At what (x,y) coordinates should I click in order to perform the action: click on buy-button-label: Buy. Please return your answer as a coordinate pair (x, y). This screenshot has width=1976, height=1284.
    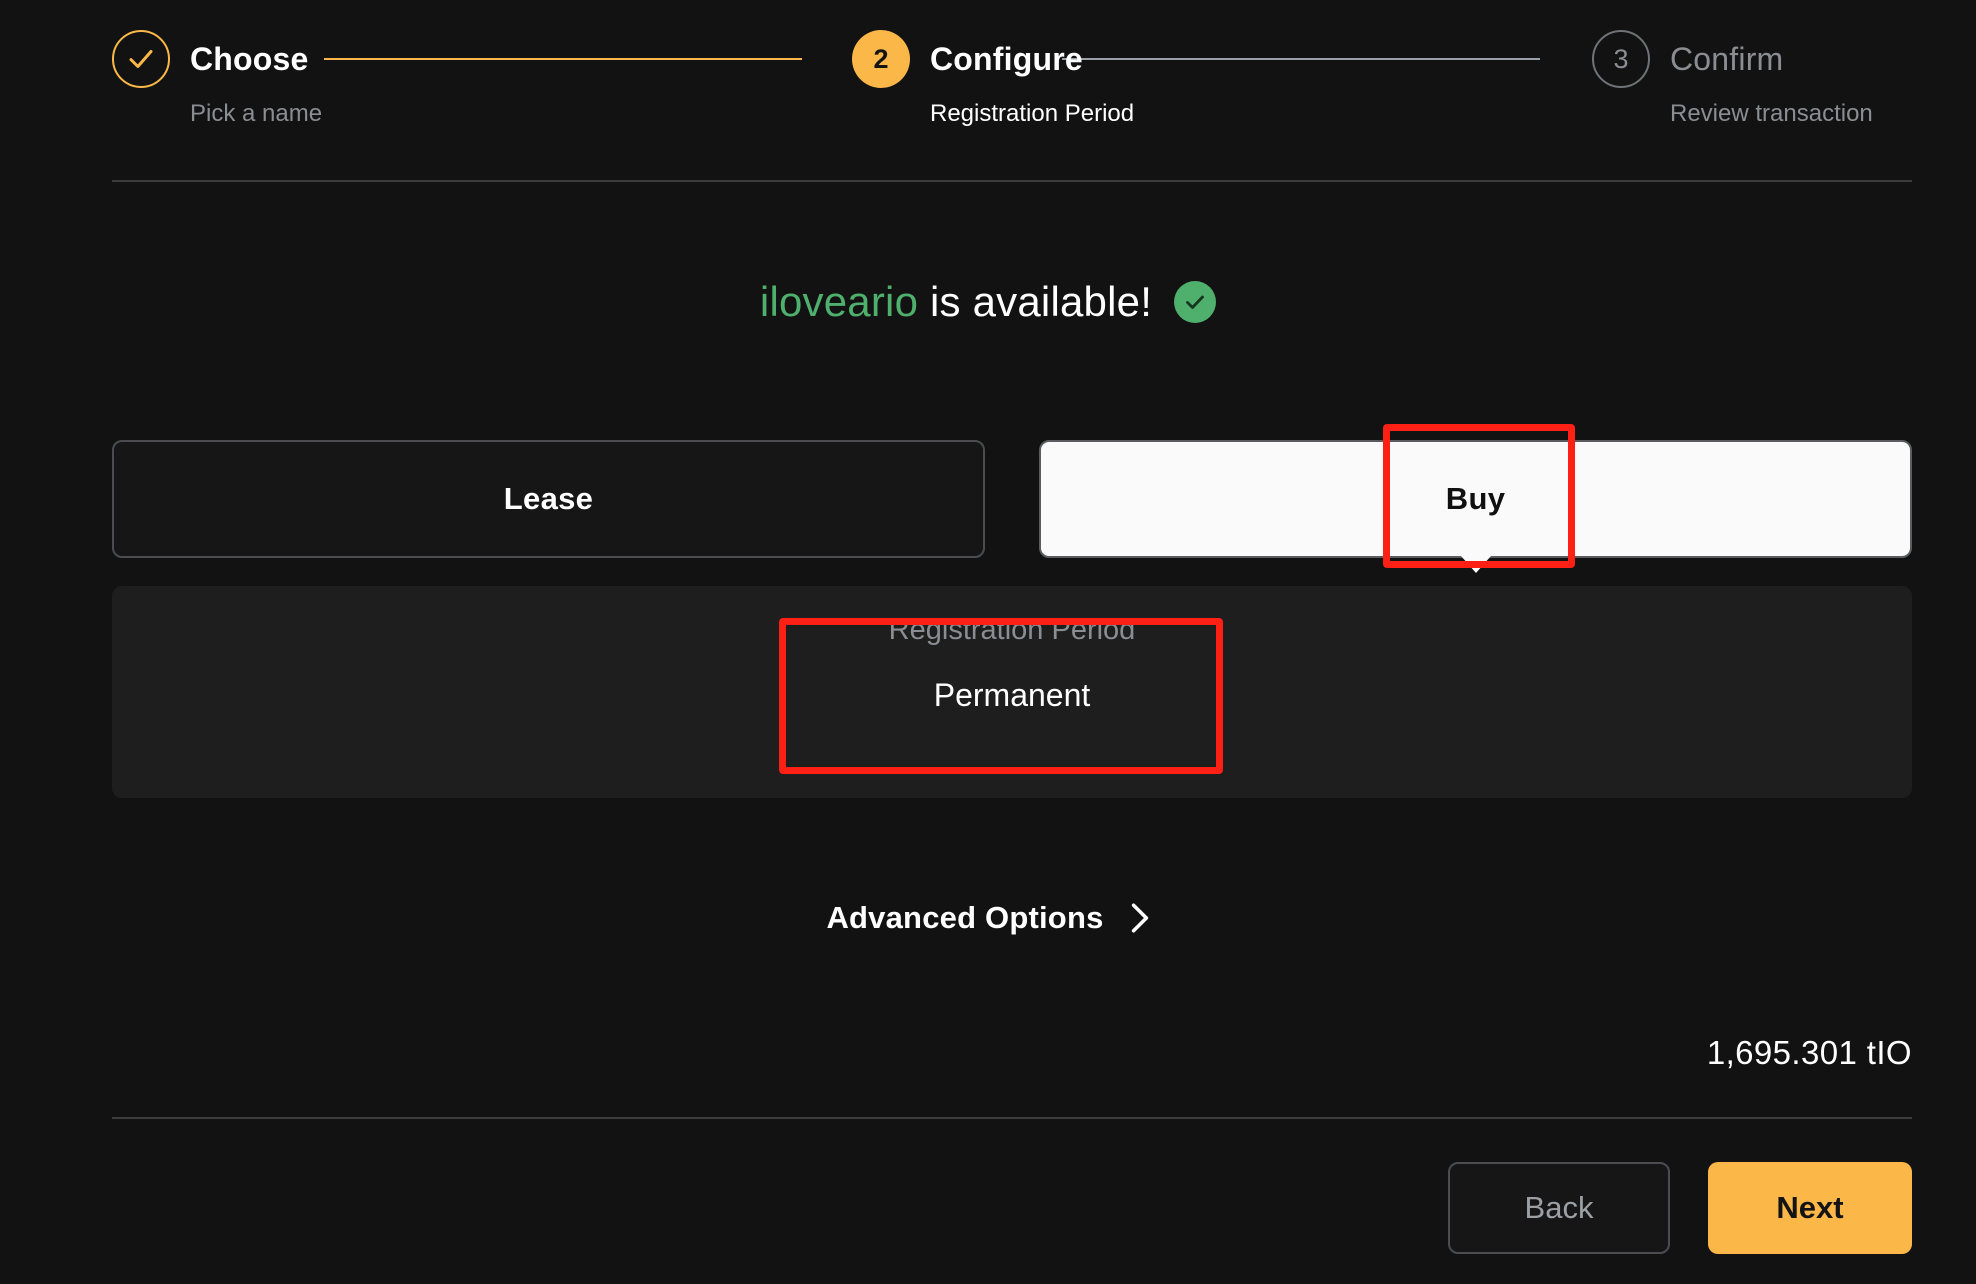
    Looking at the image, I should click on (1475, 498).